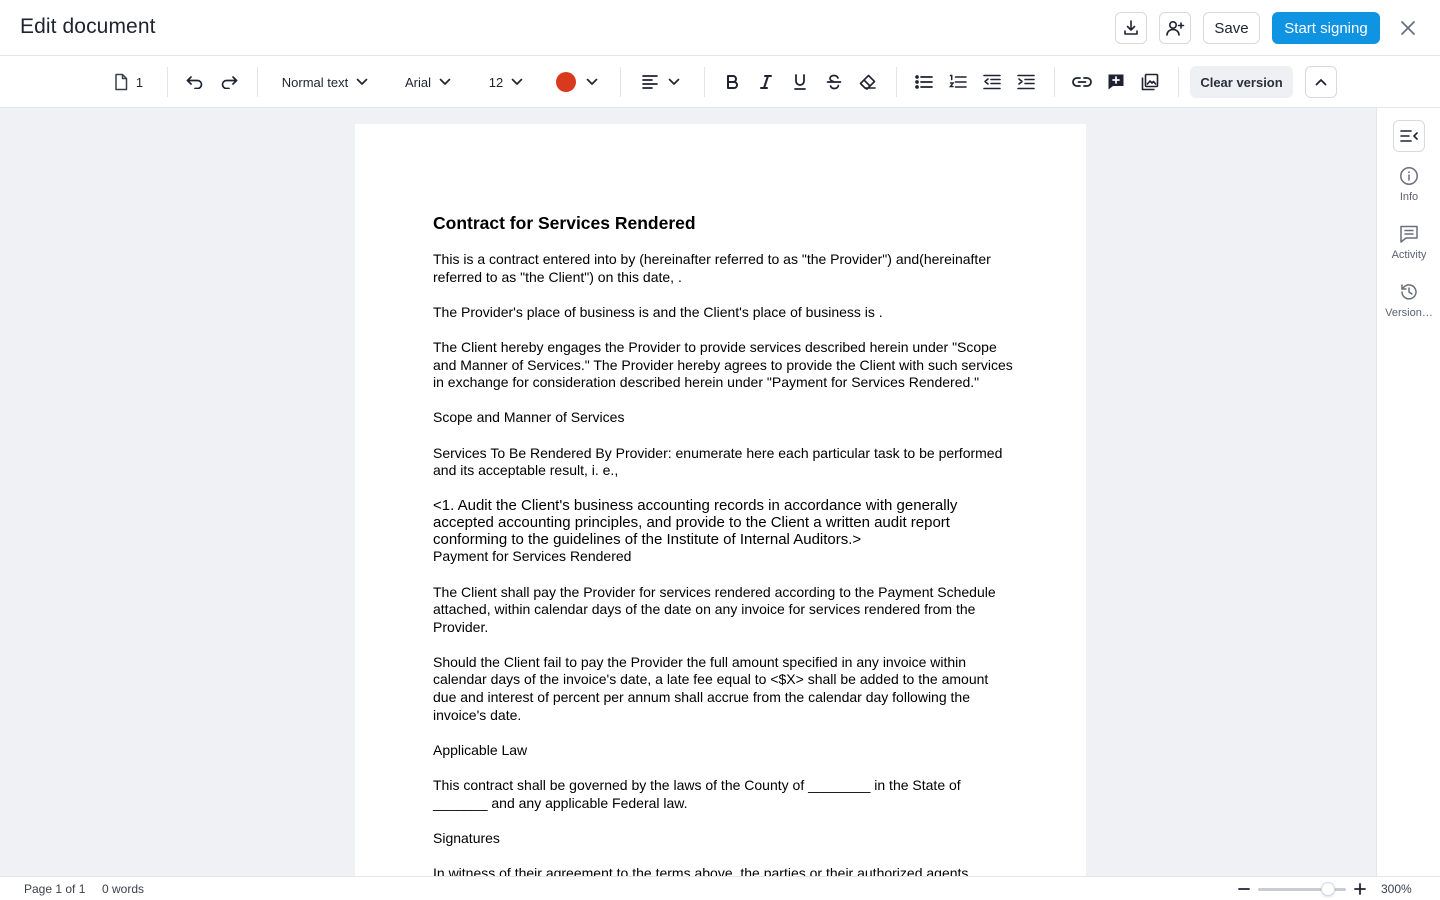 The width and height of the screenshot is (1440, 900). Describe the element at coordinates (466, 837) in the screenshot. I see `section-heading: Signatures` at that location.